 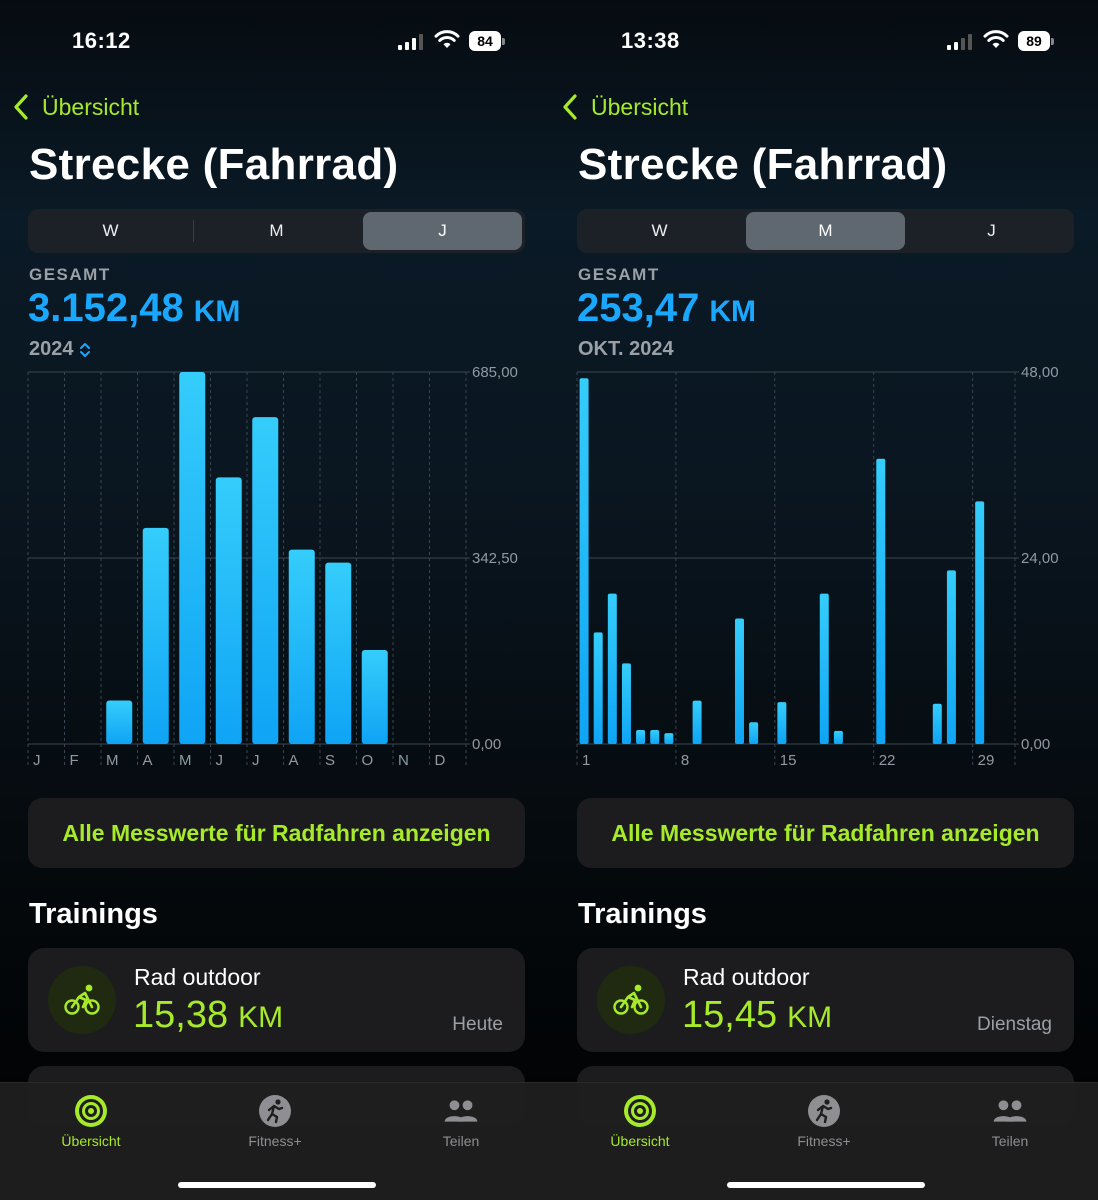 I want to click on x-tick-label: 15, so click(x=788, y=760).